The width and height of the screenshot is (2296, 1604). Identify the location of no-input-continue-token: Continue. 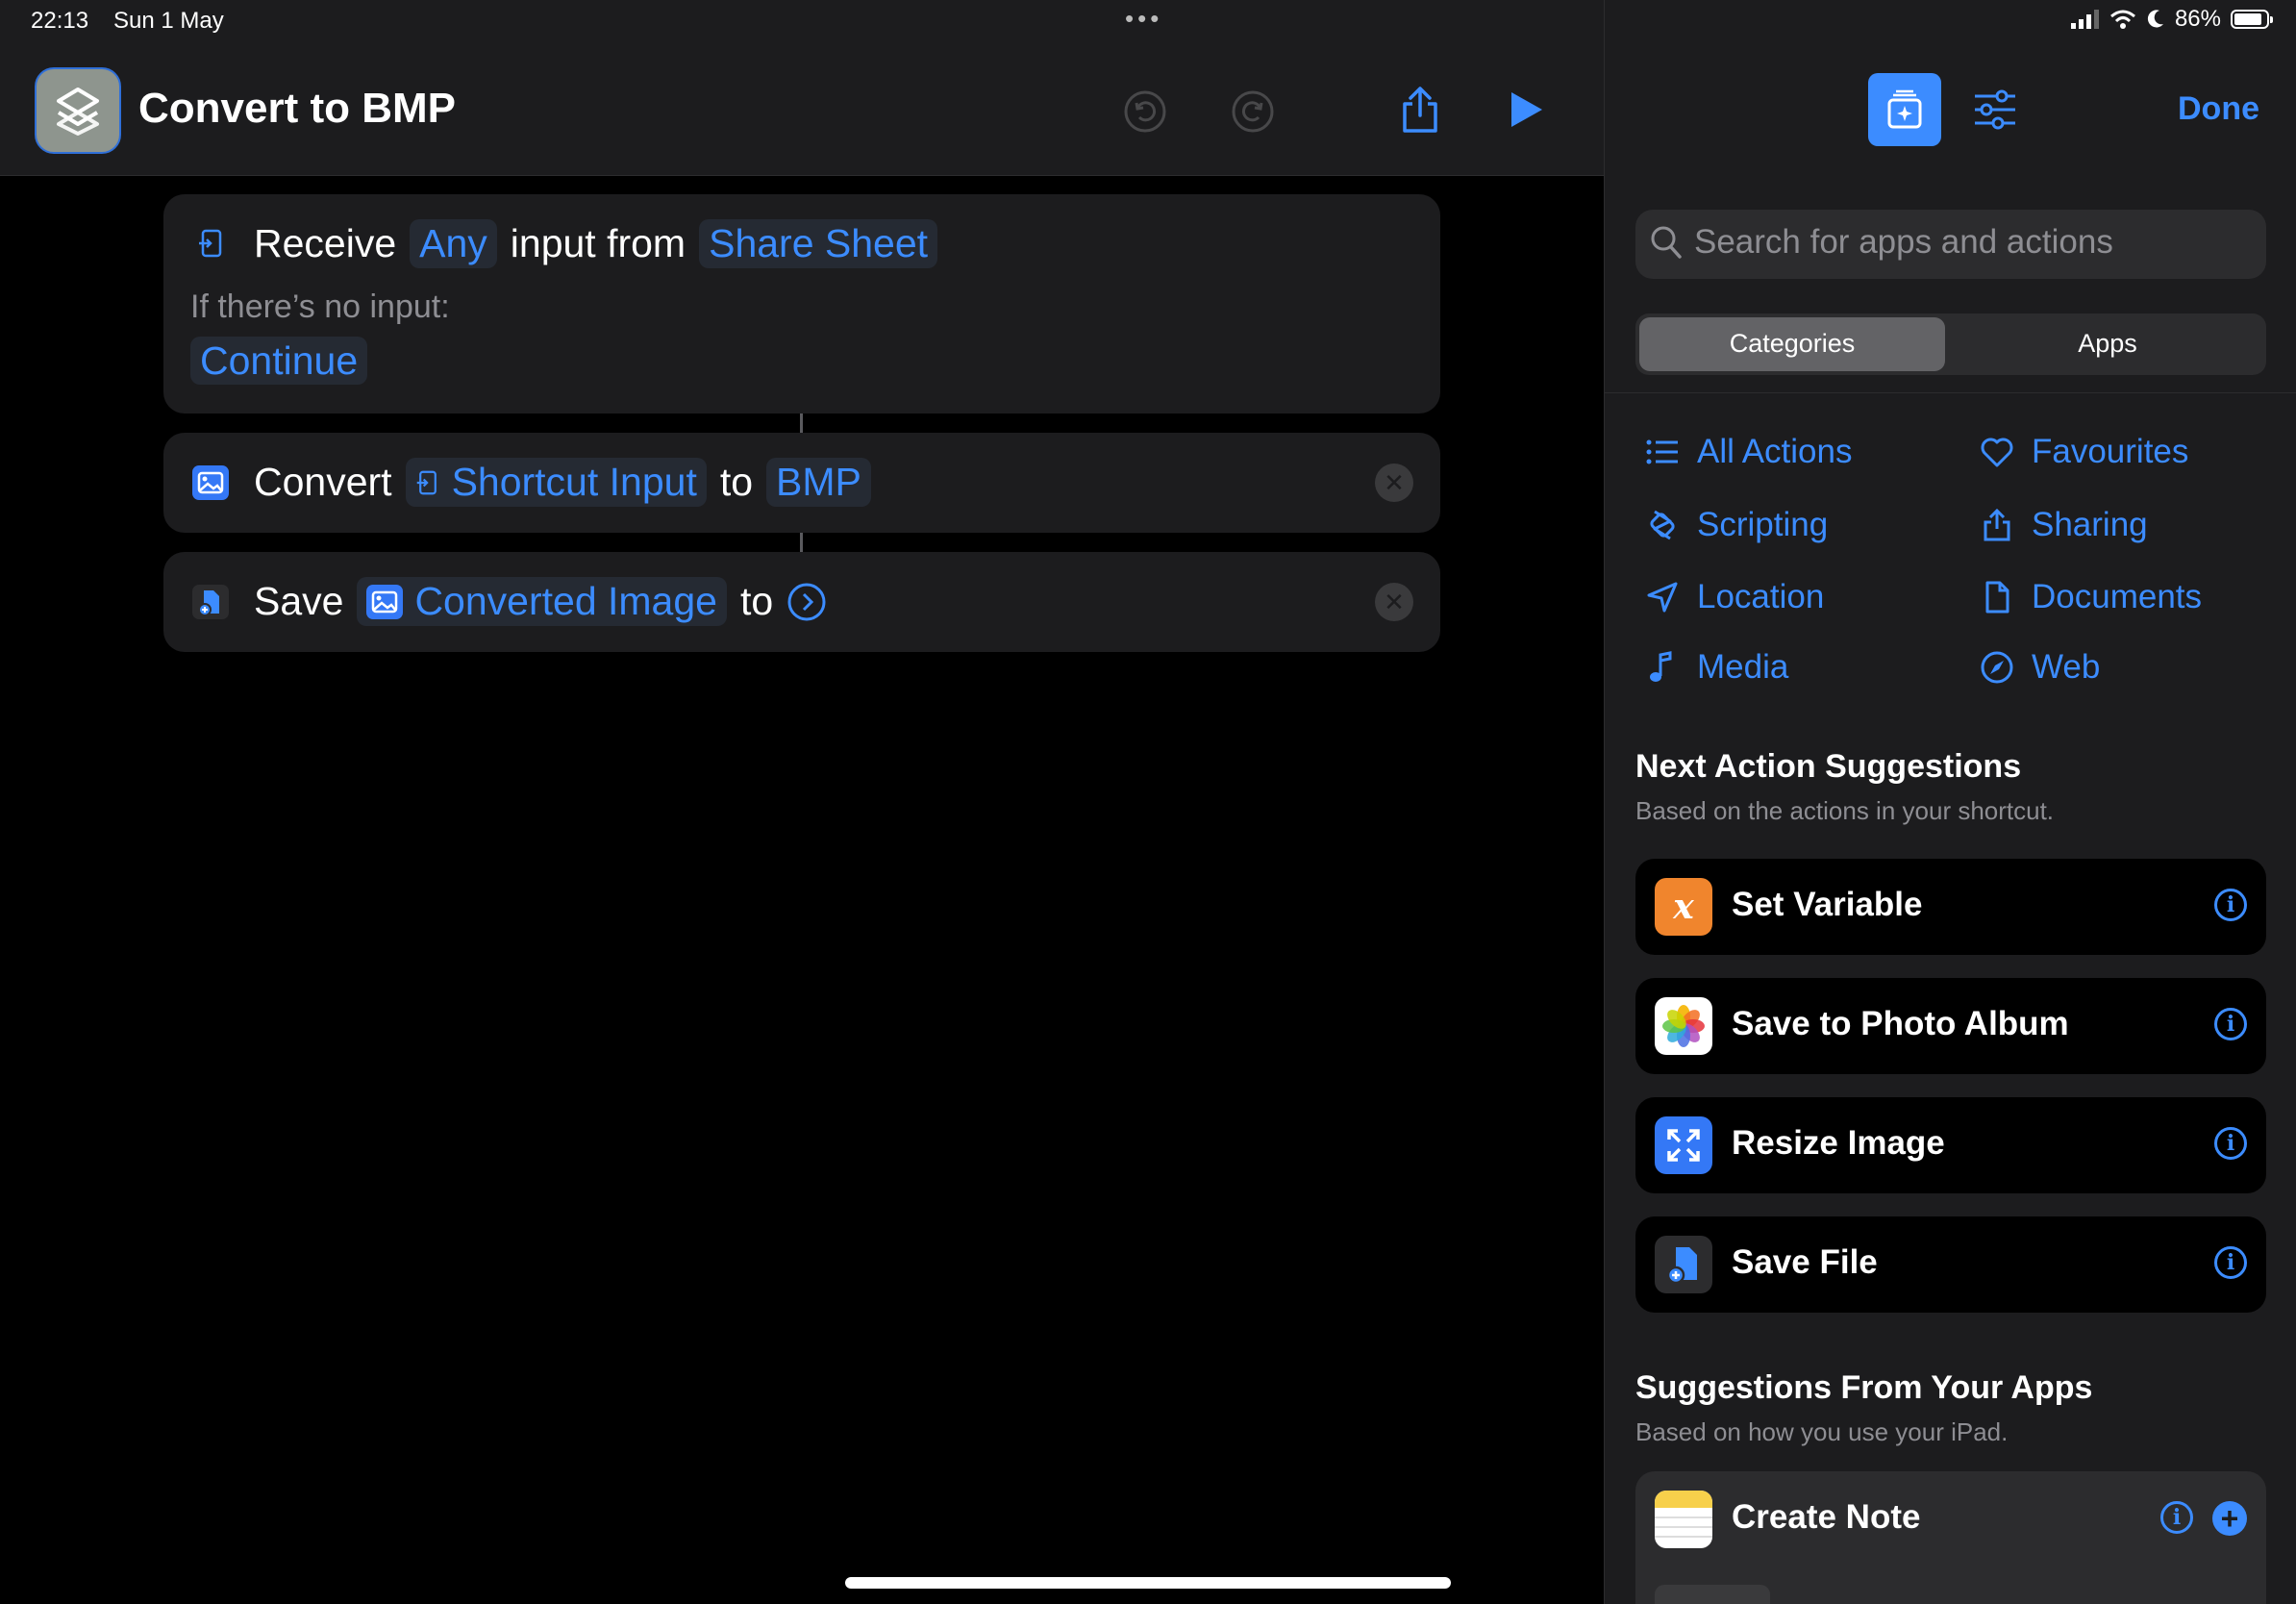
(279, 361).